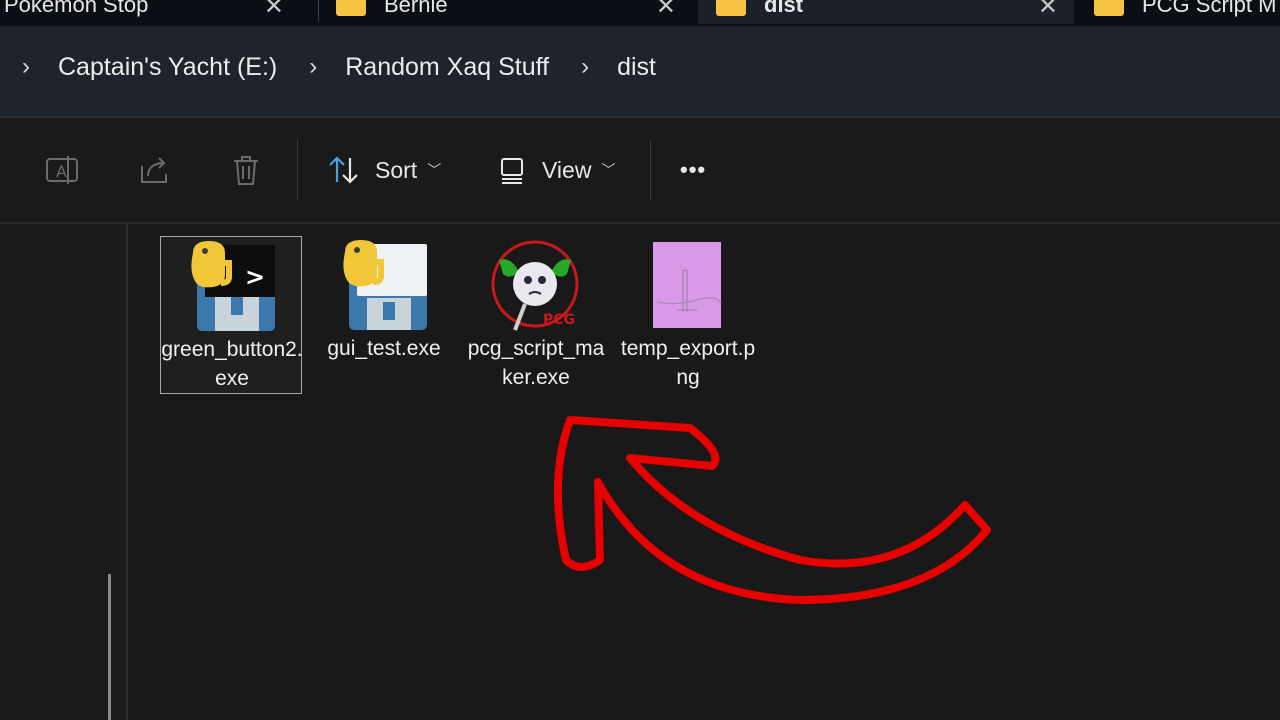 Image resolution: width=1280 pixels, height=720 pixels. What do you see at coordinates (688, 363) in the screenshot?
I see `file-name: temp_export.png` at bounding box center [688, 363].